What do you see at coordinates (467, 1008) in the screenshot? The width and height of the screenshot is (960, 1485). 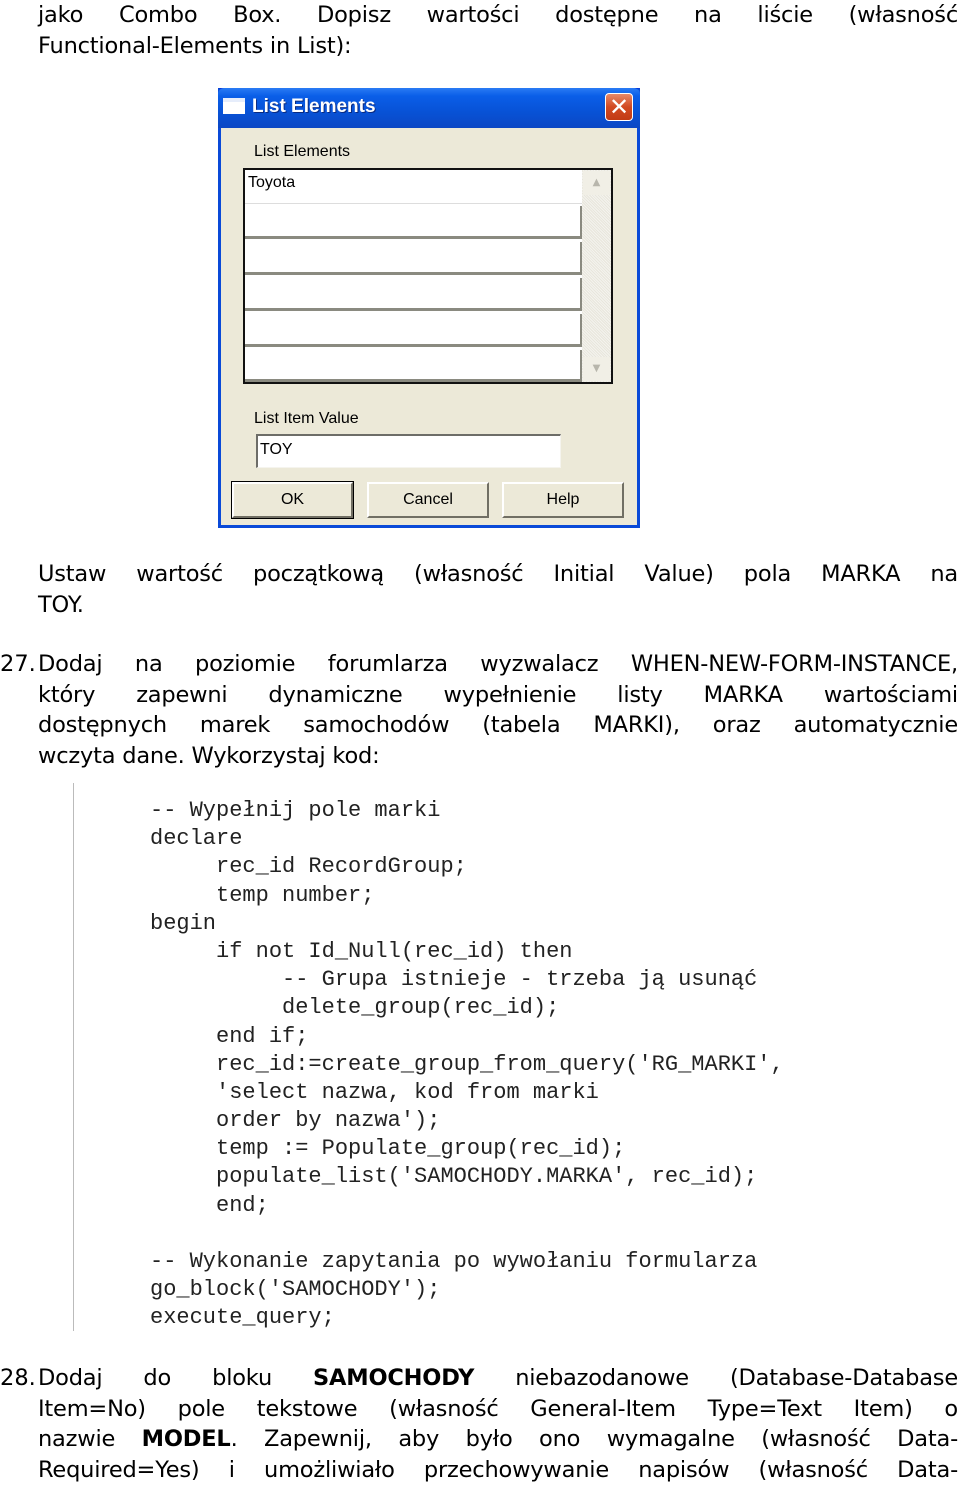 I see `code-line: delete_group(rec_id);` at bounding box center [467, 1008].